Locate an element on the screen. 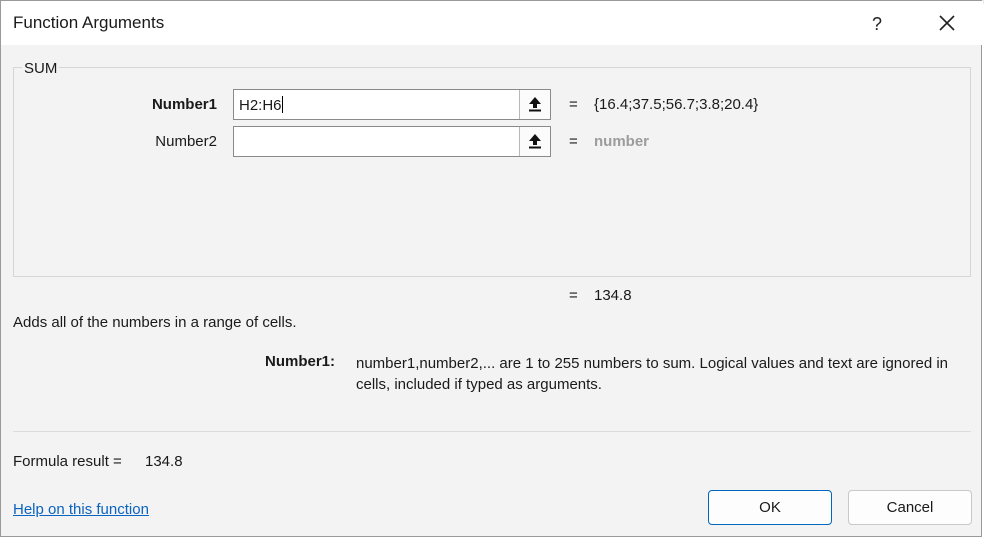 Image resolution: width=984 pixels, height=539 pixels. arg-input-number1: H2:H6 is located at coordinates (392, 104).